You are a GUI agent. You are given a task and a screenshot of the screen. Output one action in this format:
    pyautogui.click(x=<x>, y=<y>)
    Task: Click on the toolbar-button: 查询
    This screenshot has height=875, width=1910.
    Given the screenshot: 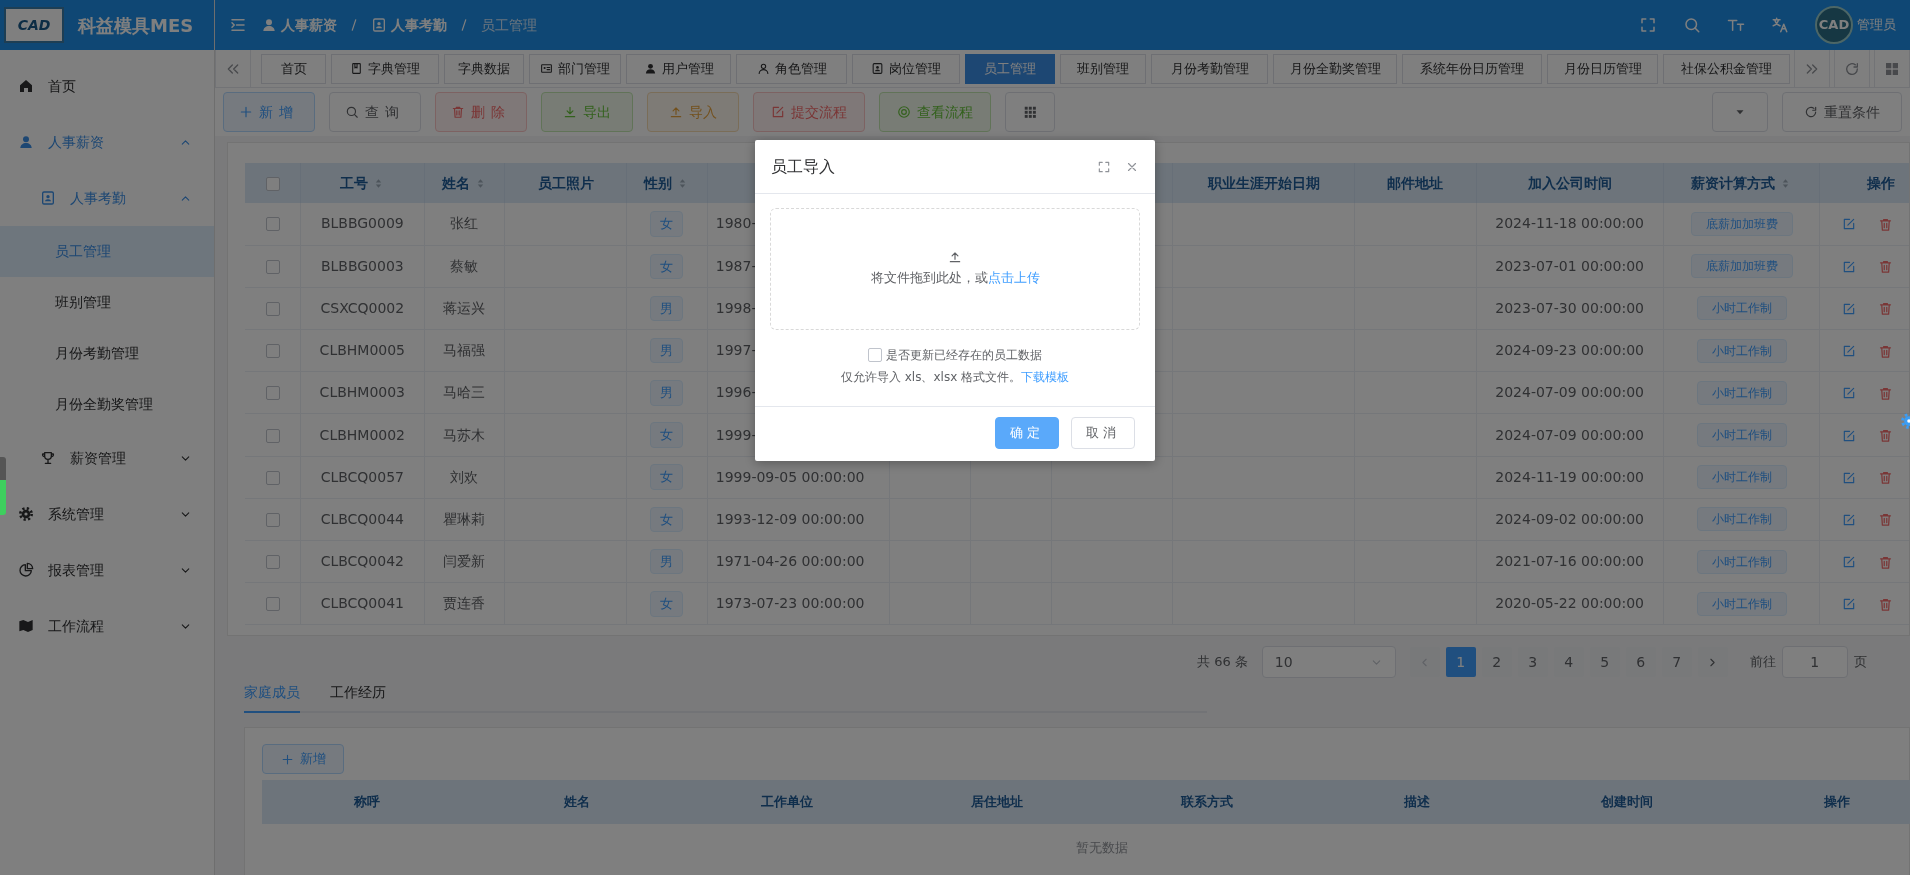 What is the action you would take?
    pyautogui.click(x=375, y=112)
    